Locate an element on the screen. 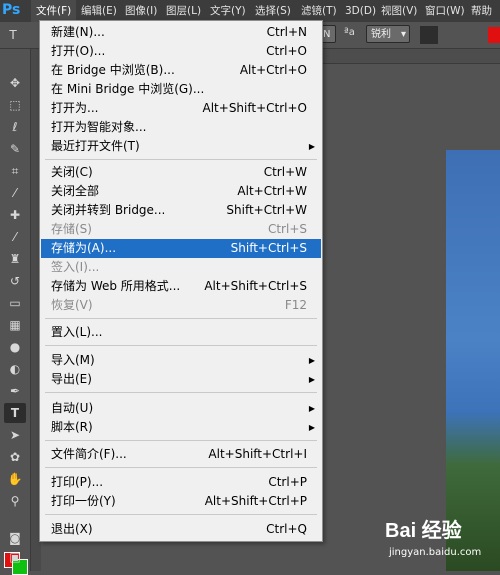  menu-item-exit: 退出(X) Ctrl+Q is located at coordinates (181, 529).